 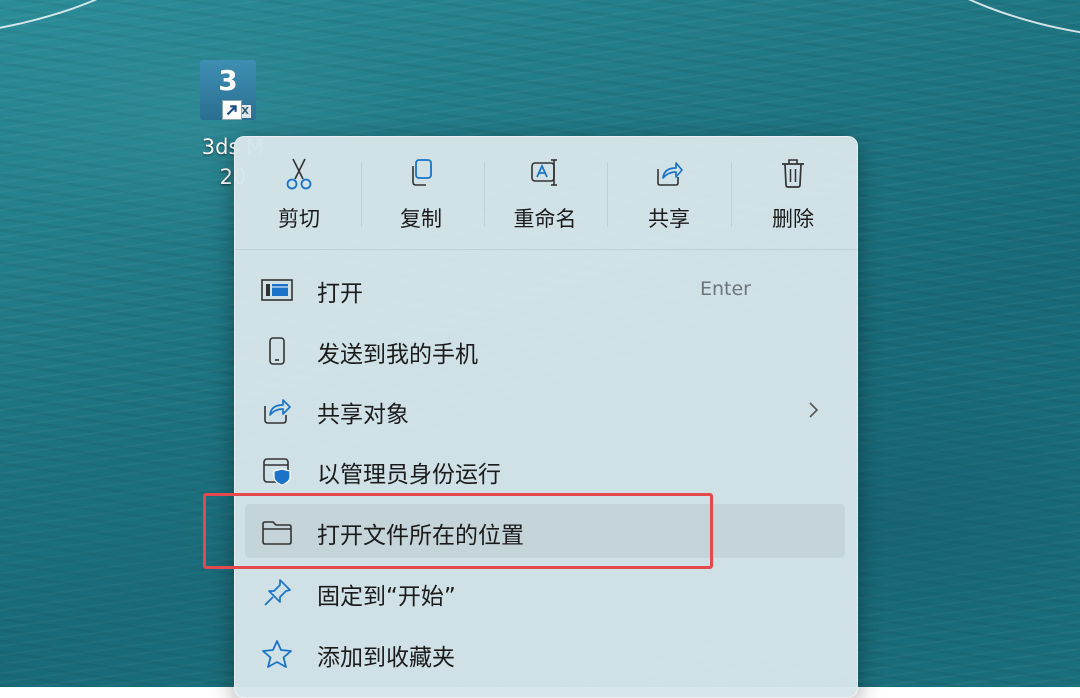 I want to click on cut-button-label: 剪切, so click(x=299, y=219).